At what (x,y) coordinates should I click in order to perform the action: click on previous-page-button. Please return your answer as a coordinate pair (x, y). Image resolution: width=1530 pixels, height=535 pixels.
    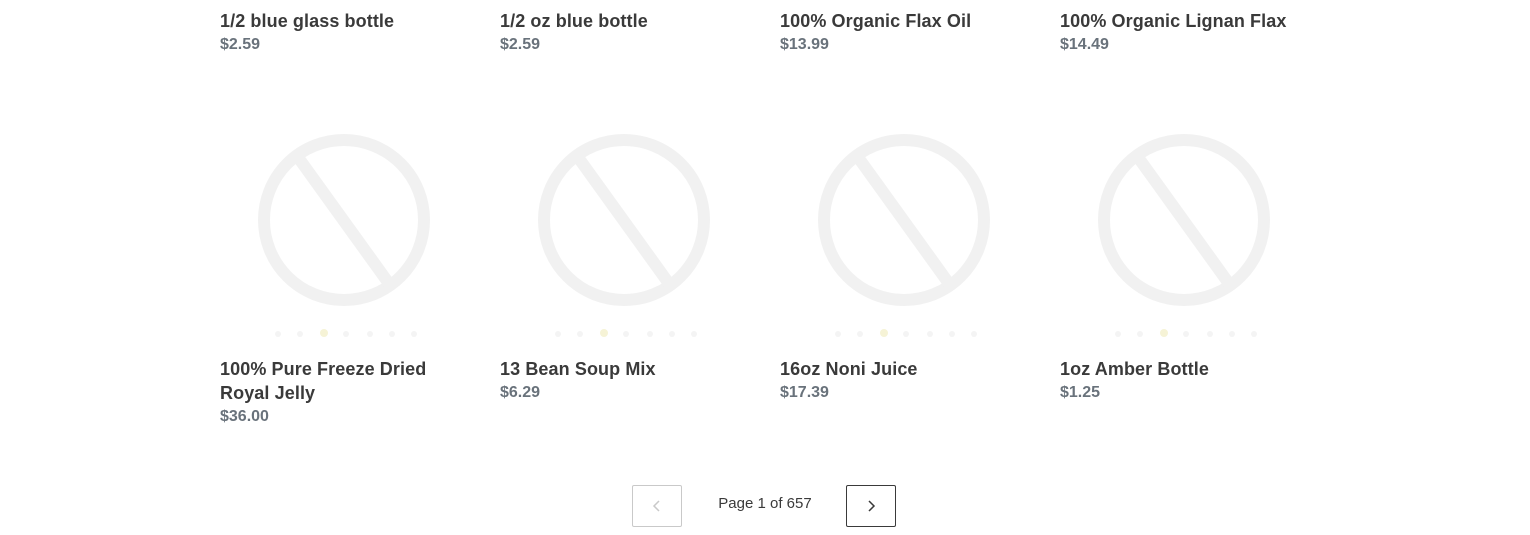
    Looking at the image, I should click on (657, 506).